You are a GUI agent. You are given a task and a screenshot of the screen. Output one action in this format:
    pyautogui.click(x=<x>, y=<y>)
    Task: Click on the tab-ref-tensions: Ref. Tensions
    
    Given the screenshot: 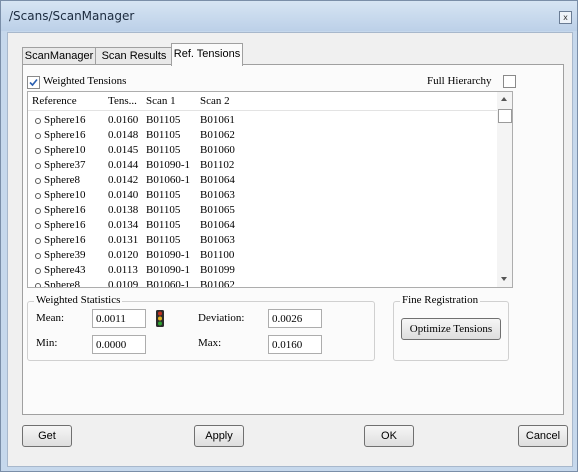 What is the action you would take?
    pyautogui.click(x=207, y=54)
    